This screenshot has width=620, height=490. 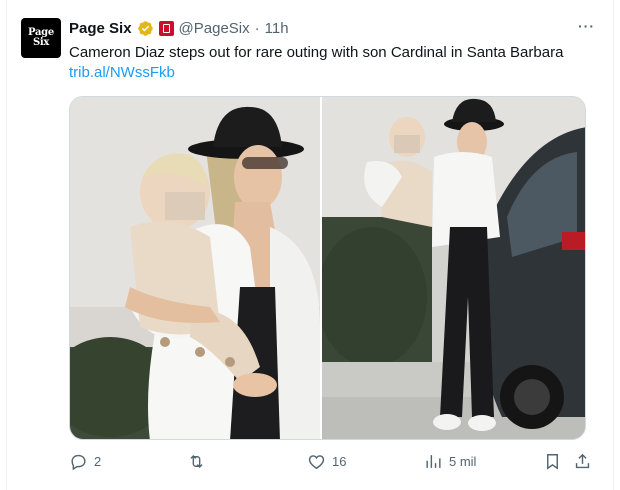 I want to click on avatar: Page Six, so click(x=41, y=38).